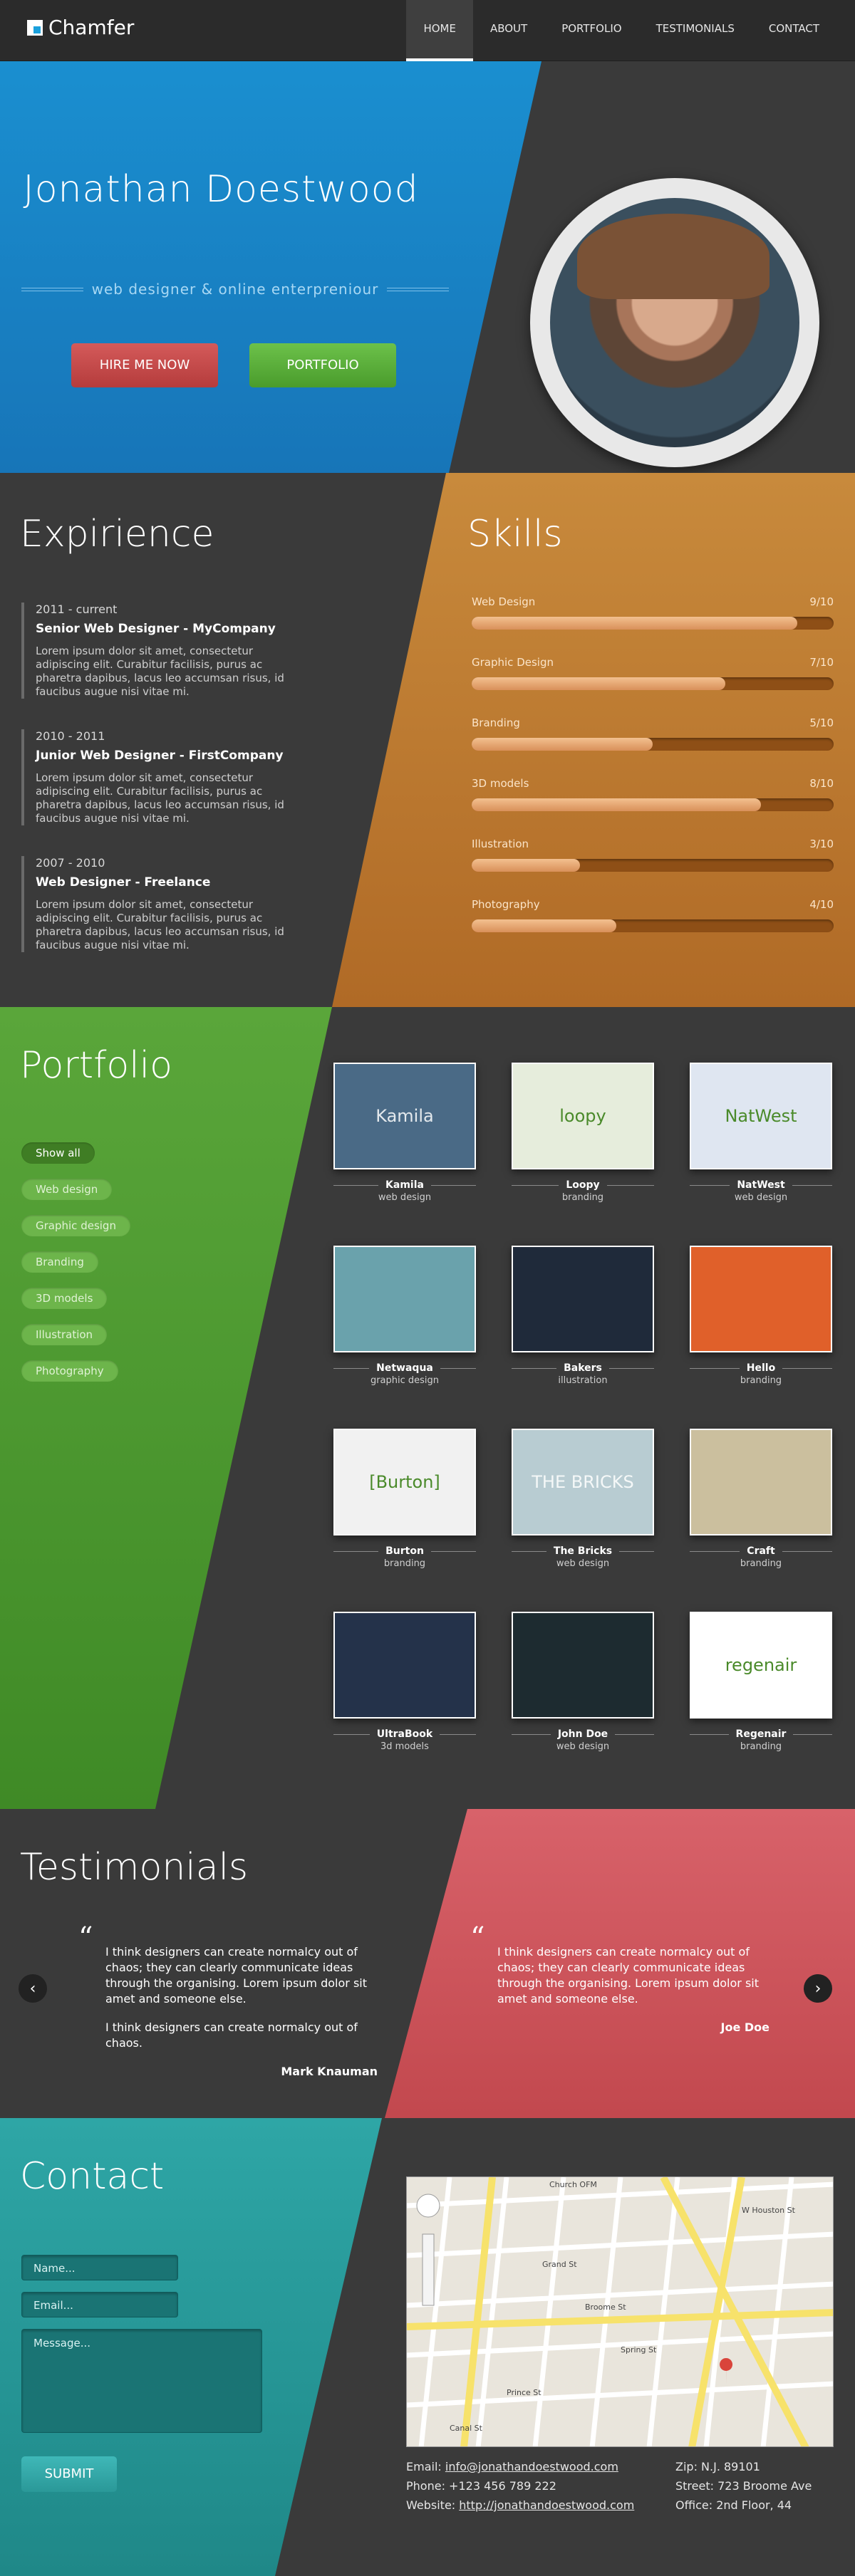  I want to click on portfolio-thumbnail-text: NatWest, so click(761, 1116).